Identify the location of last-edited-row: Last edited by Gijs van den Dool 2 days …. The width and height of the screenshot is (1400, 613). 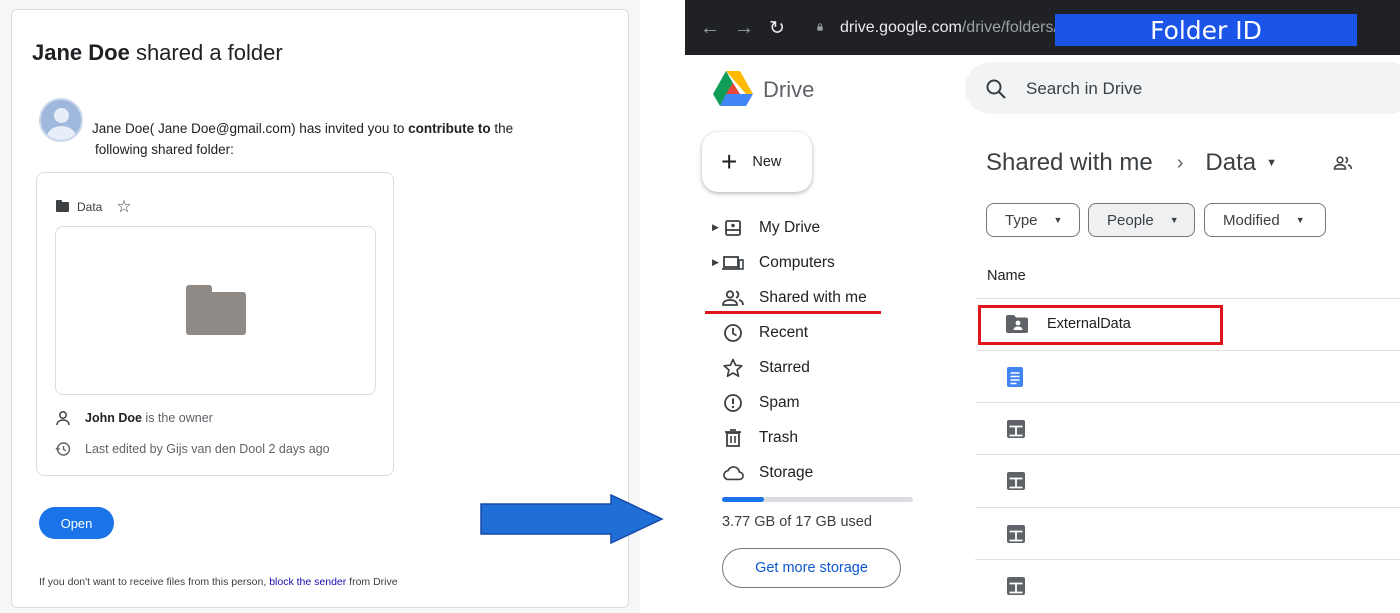
(192, 449).